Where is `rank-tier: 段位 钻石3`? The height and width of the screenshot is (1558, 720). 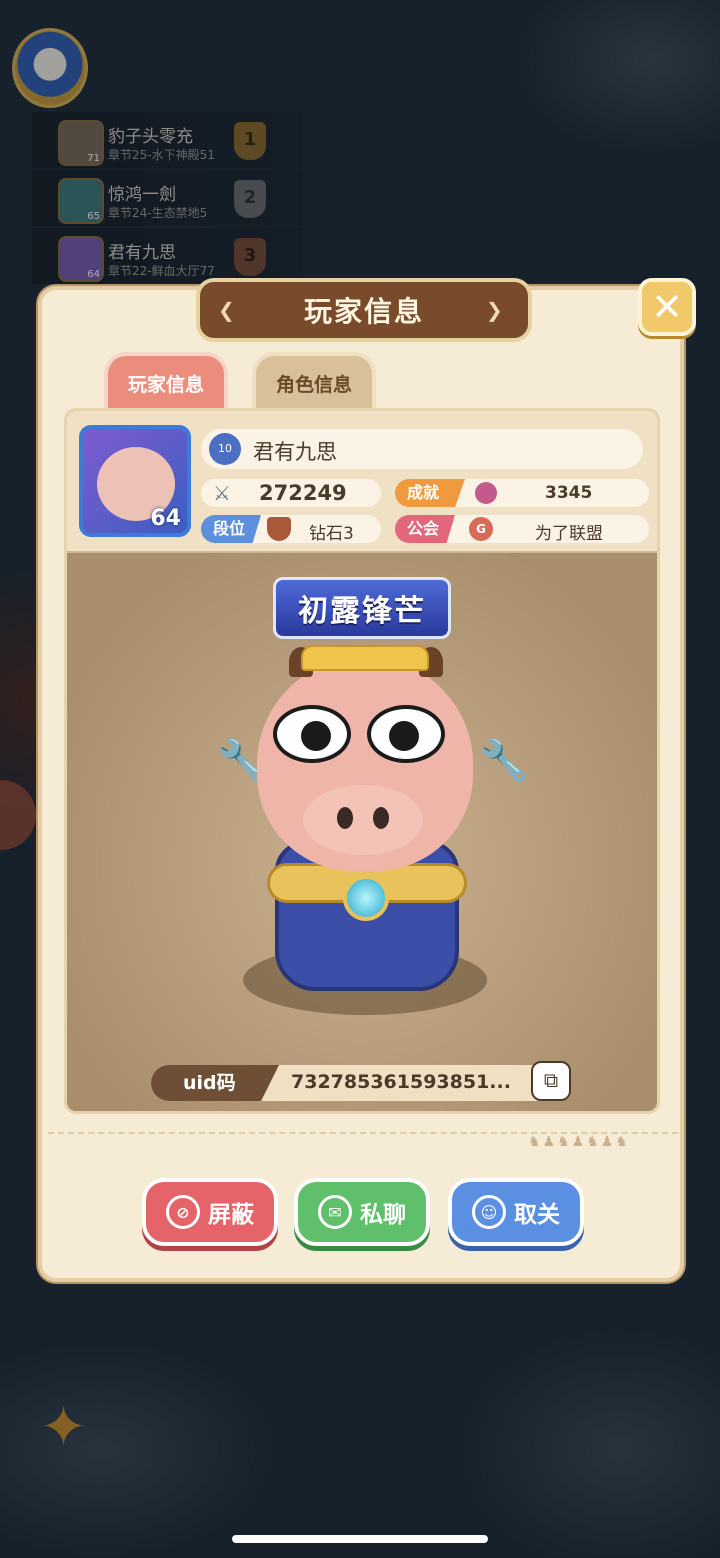 rank-tier: 段位 钻石3 is located at coordinates (291, 529).